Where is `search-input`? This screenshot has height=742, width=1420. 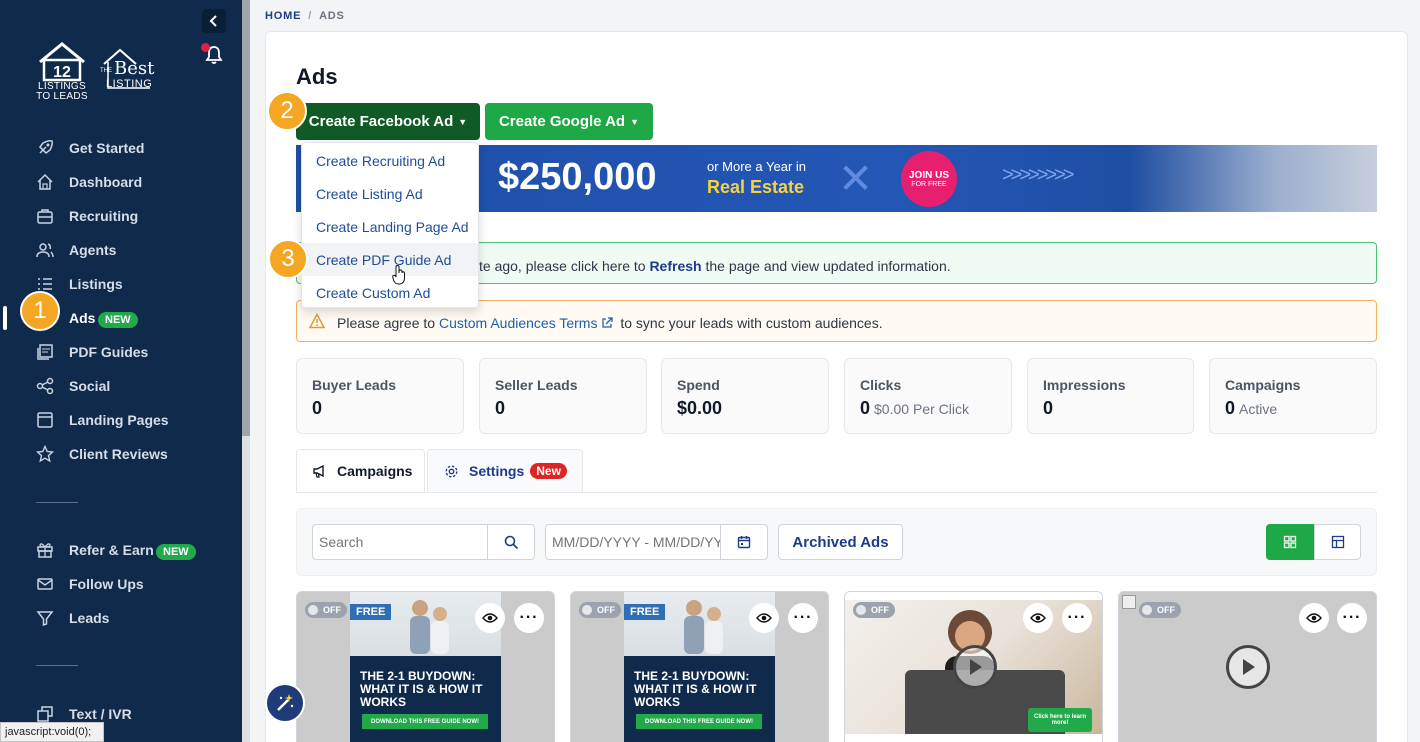
search-input is located at coordinates (400, 542).